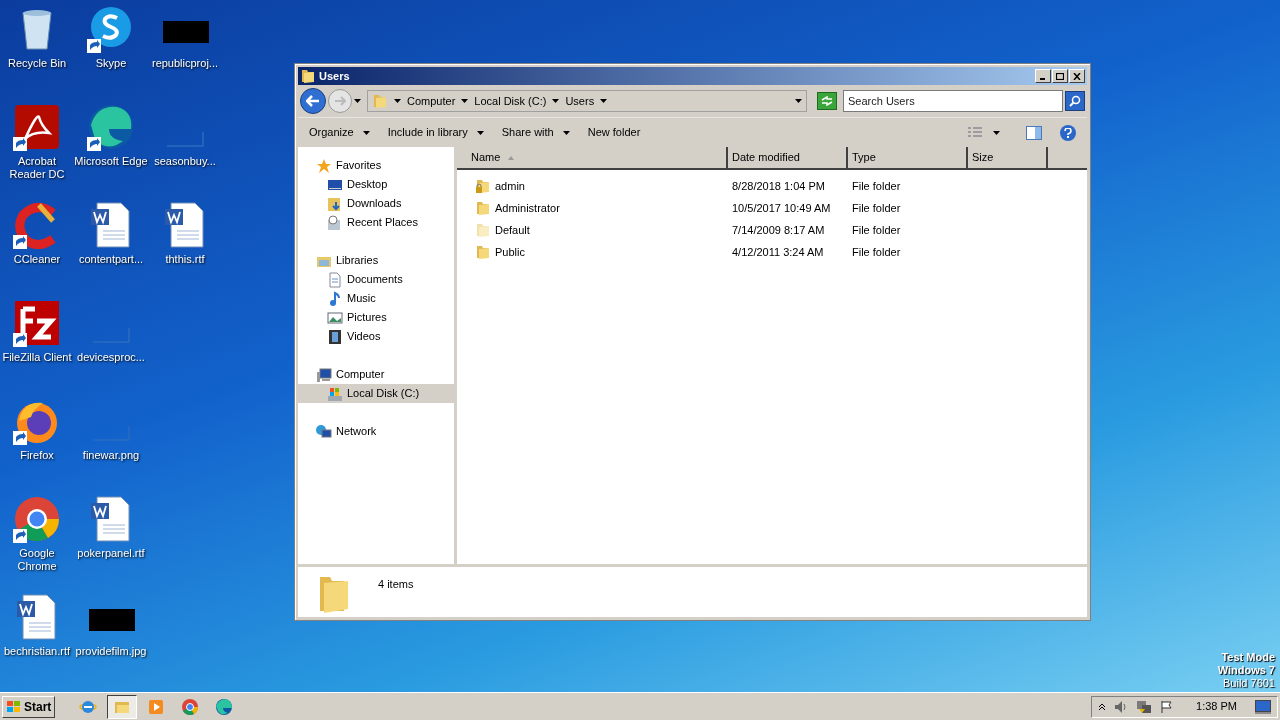  I want to click on nav-item: Recent Places, so click(376, 222).